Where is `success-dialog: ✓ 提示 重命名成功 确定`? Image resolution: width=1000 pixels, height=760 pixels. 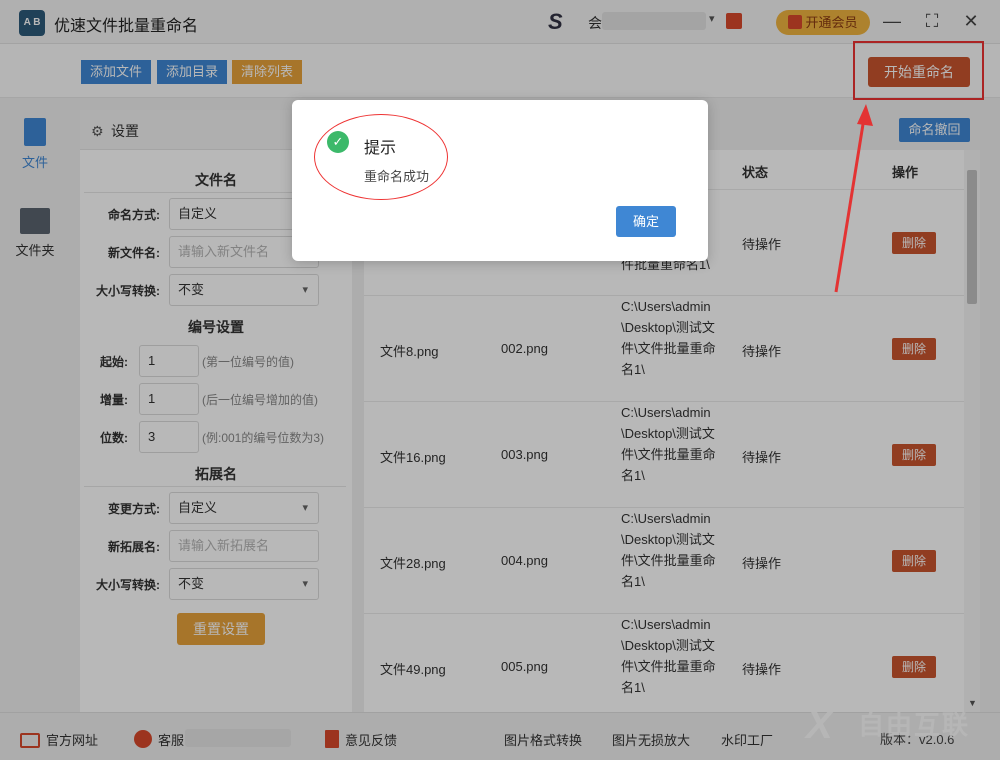 success-dialog: ✓ 提示 重命名成功 确定 is located at coordinates (500, 180).